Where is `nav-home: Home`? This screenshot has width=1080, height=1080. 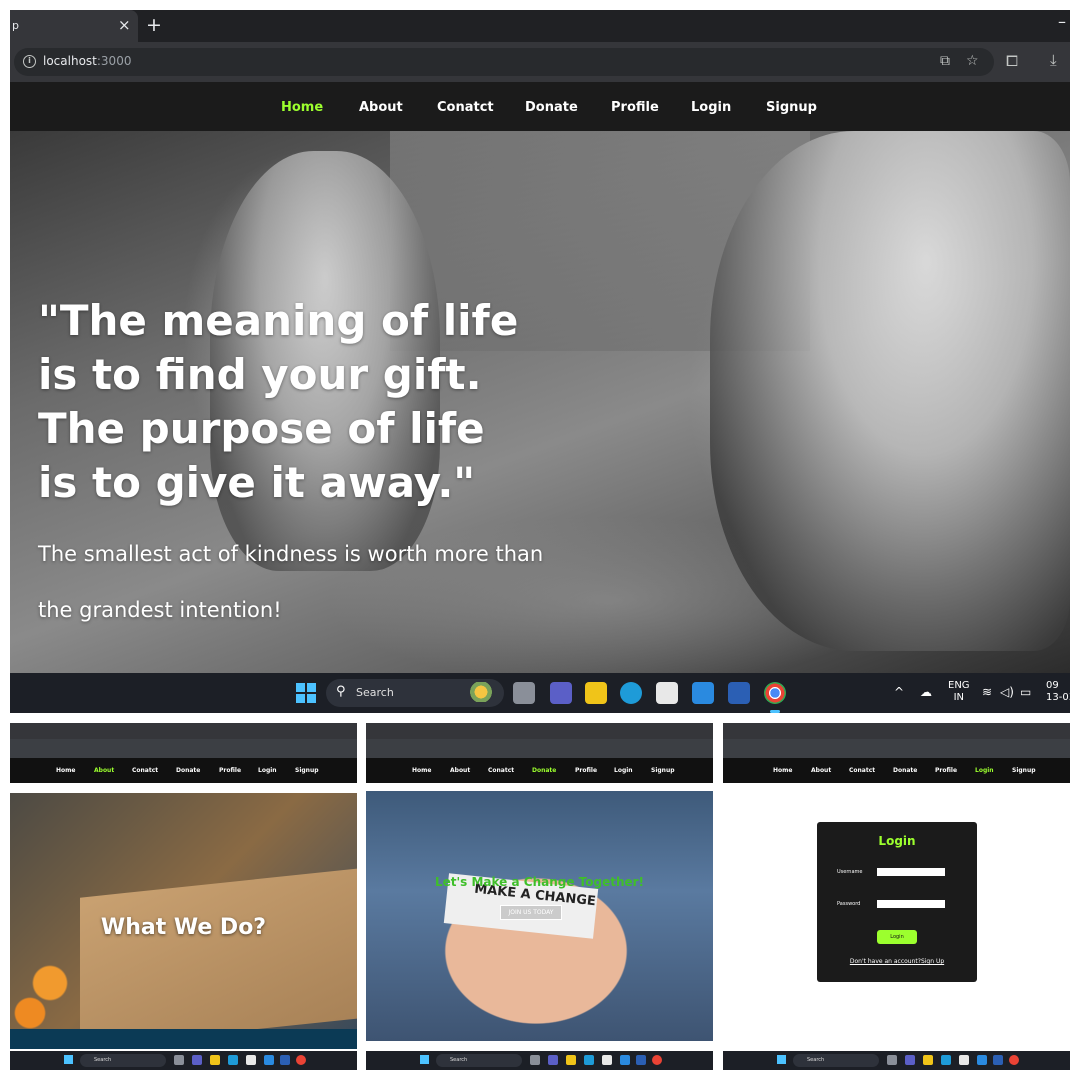
nav-home: Home is located at coordinates (302, 107).